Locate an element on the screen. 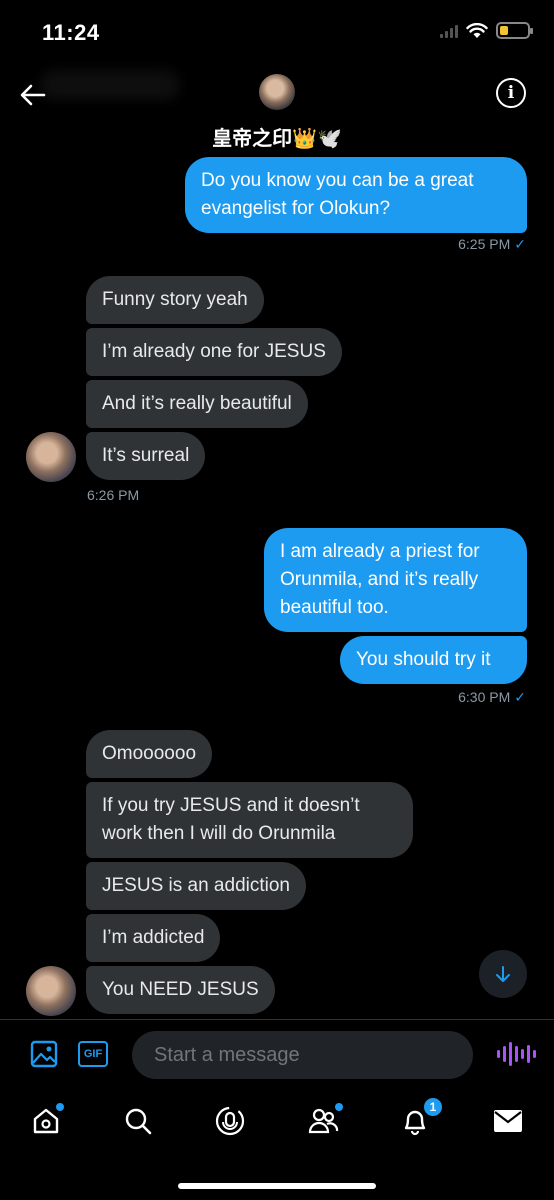 The width and height of the screenshot is (554, 1200). search-icon is located at coordinates (138, 1121).